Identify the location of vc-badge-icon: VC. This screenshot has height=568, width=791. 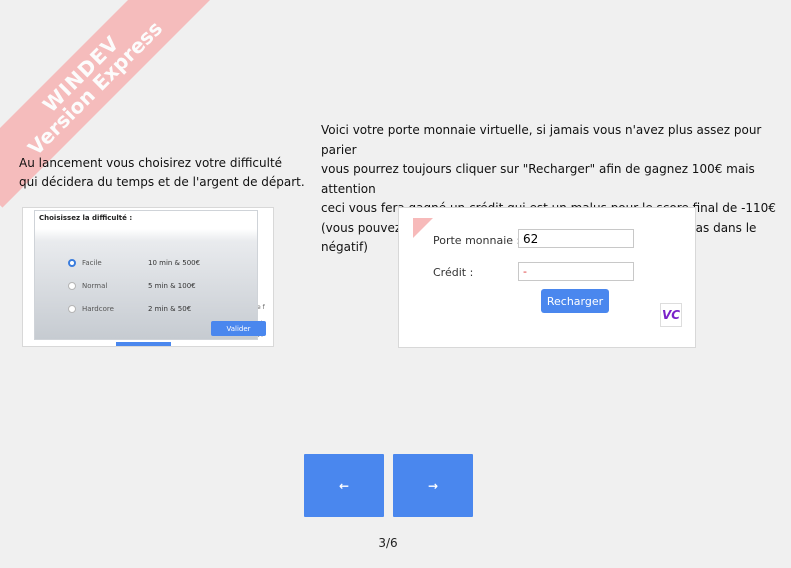
(671, 315).